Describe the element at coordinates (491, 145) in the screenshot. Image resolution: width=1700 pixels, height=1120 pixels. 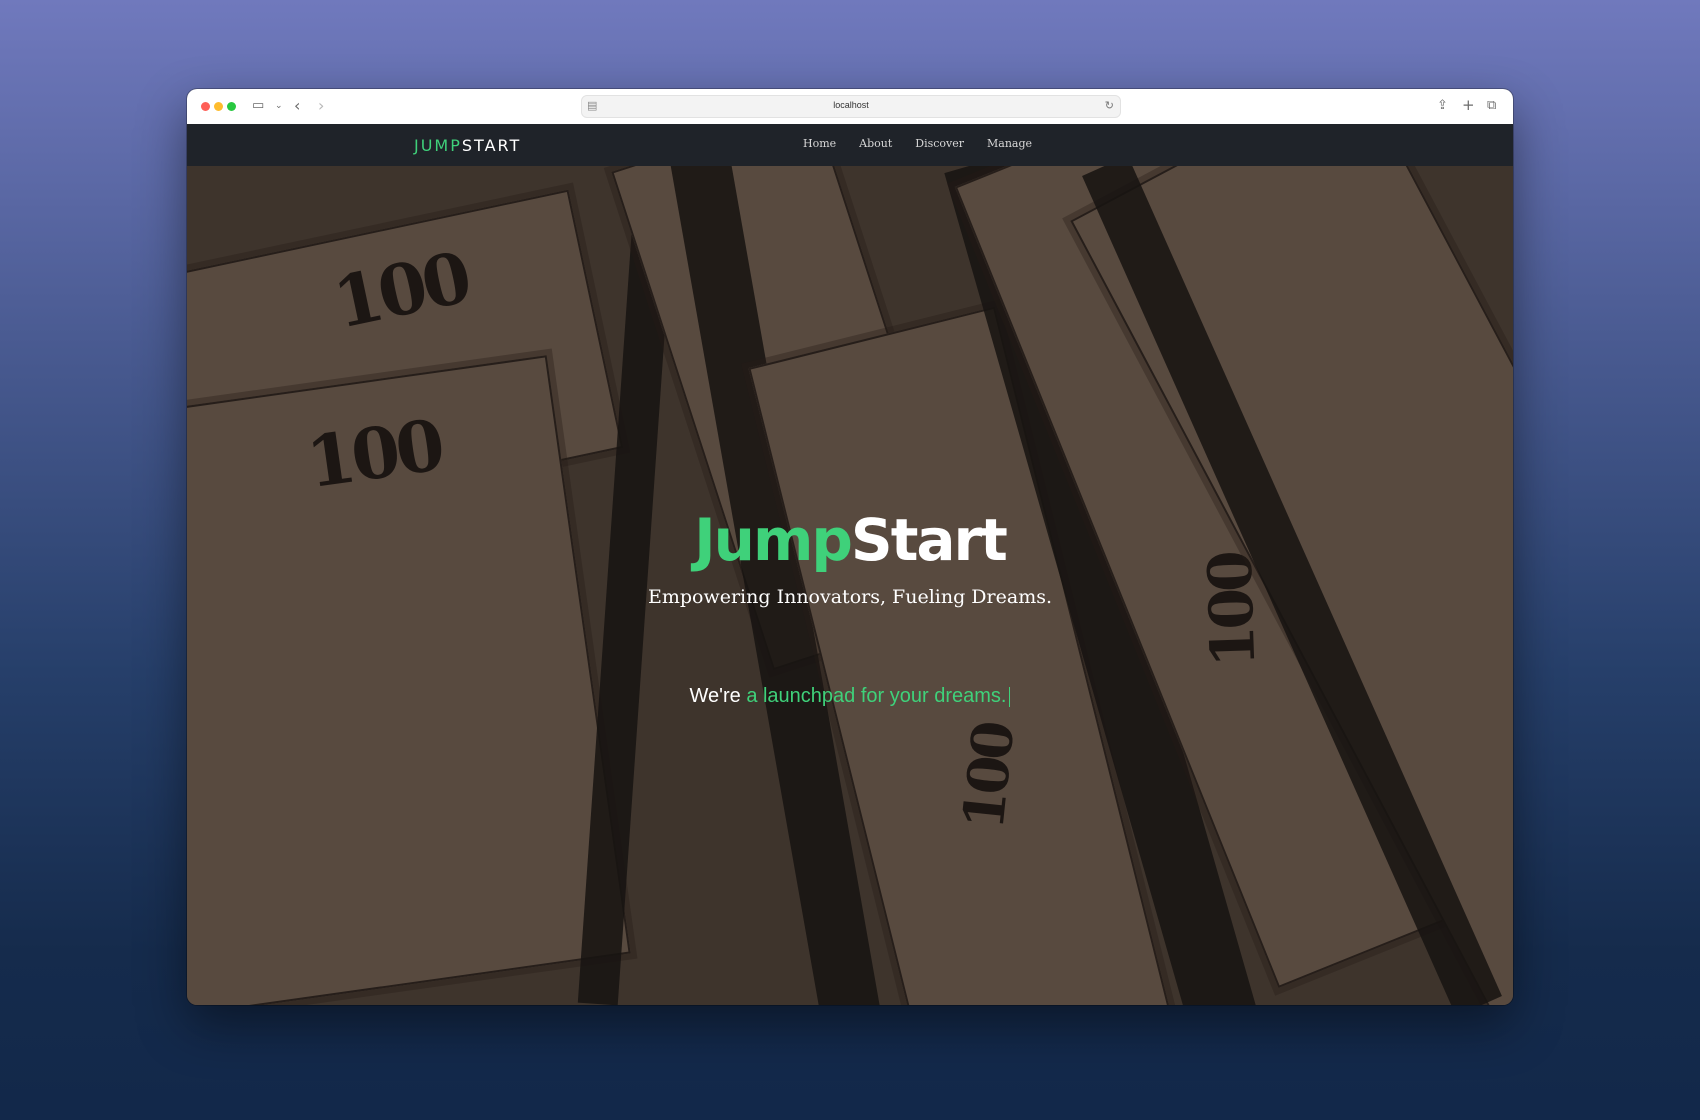
I see `logo-start: START` at that location.